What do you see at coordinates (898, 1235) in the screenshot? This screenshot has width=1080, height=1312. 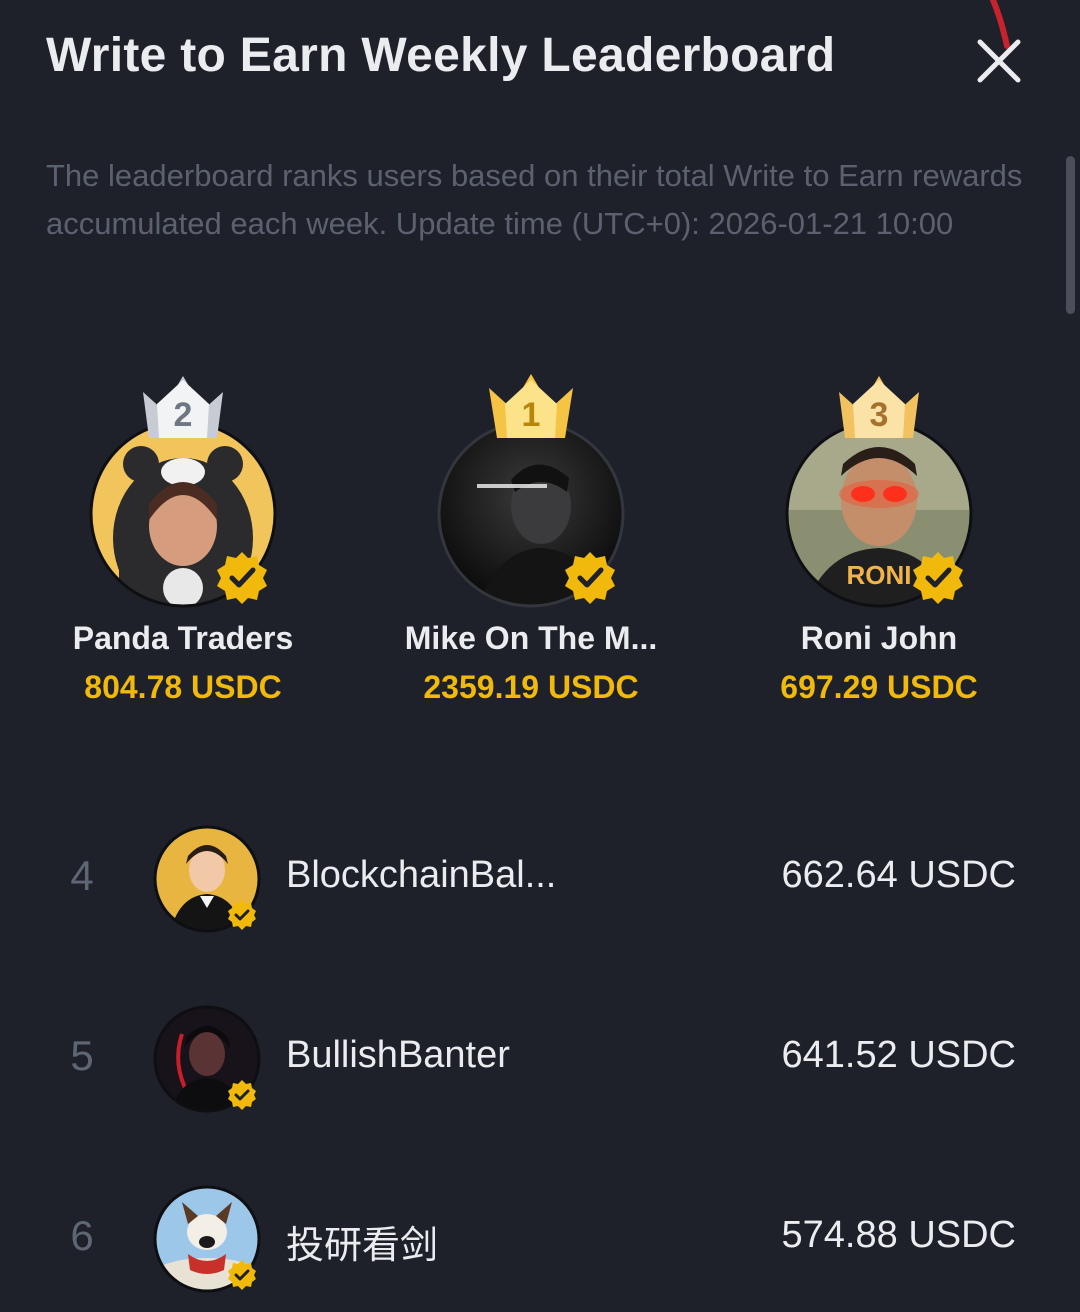 I see `row-amount: 574.88 USDC` at bounding box center [898, 1235].